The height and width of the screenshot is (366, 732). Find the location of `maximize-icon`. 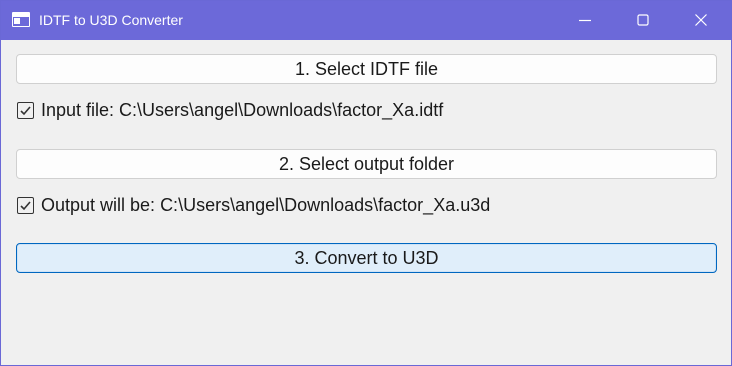

maximize-icon is located at coordinates (643, 20).